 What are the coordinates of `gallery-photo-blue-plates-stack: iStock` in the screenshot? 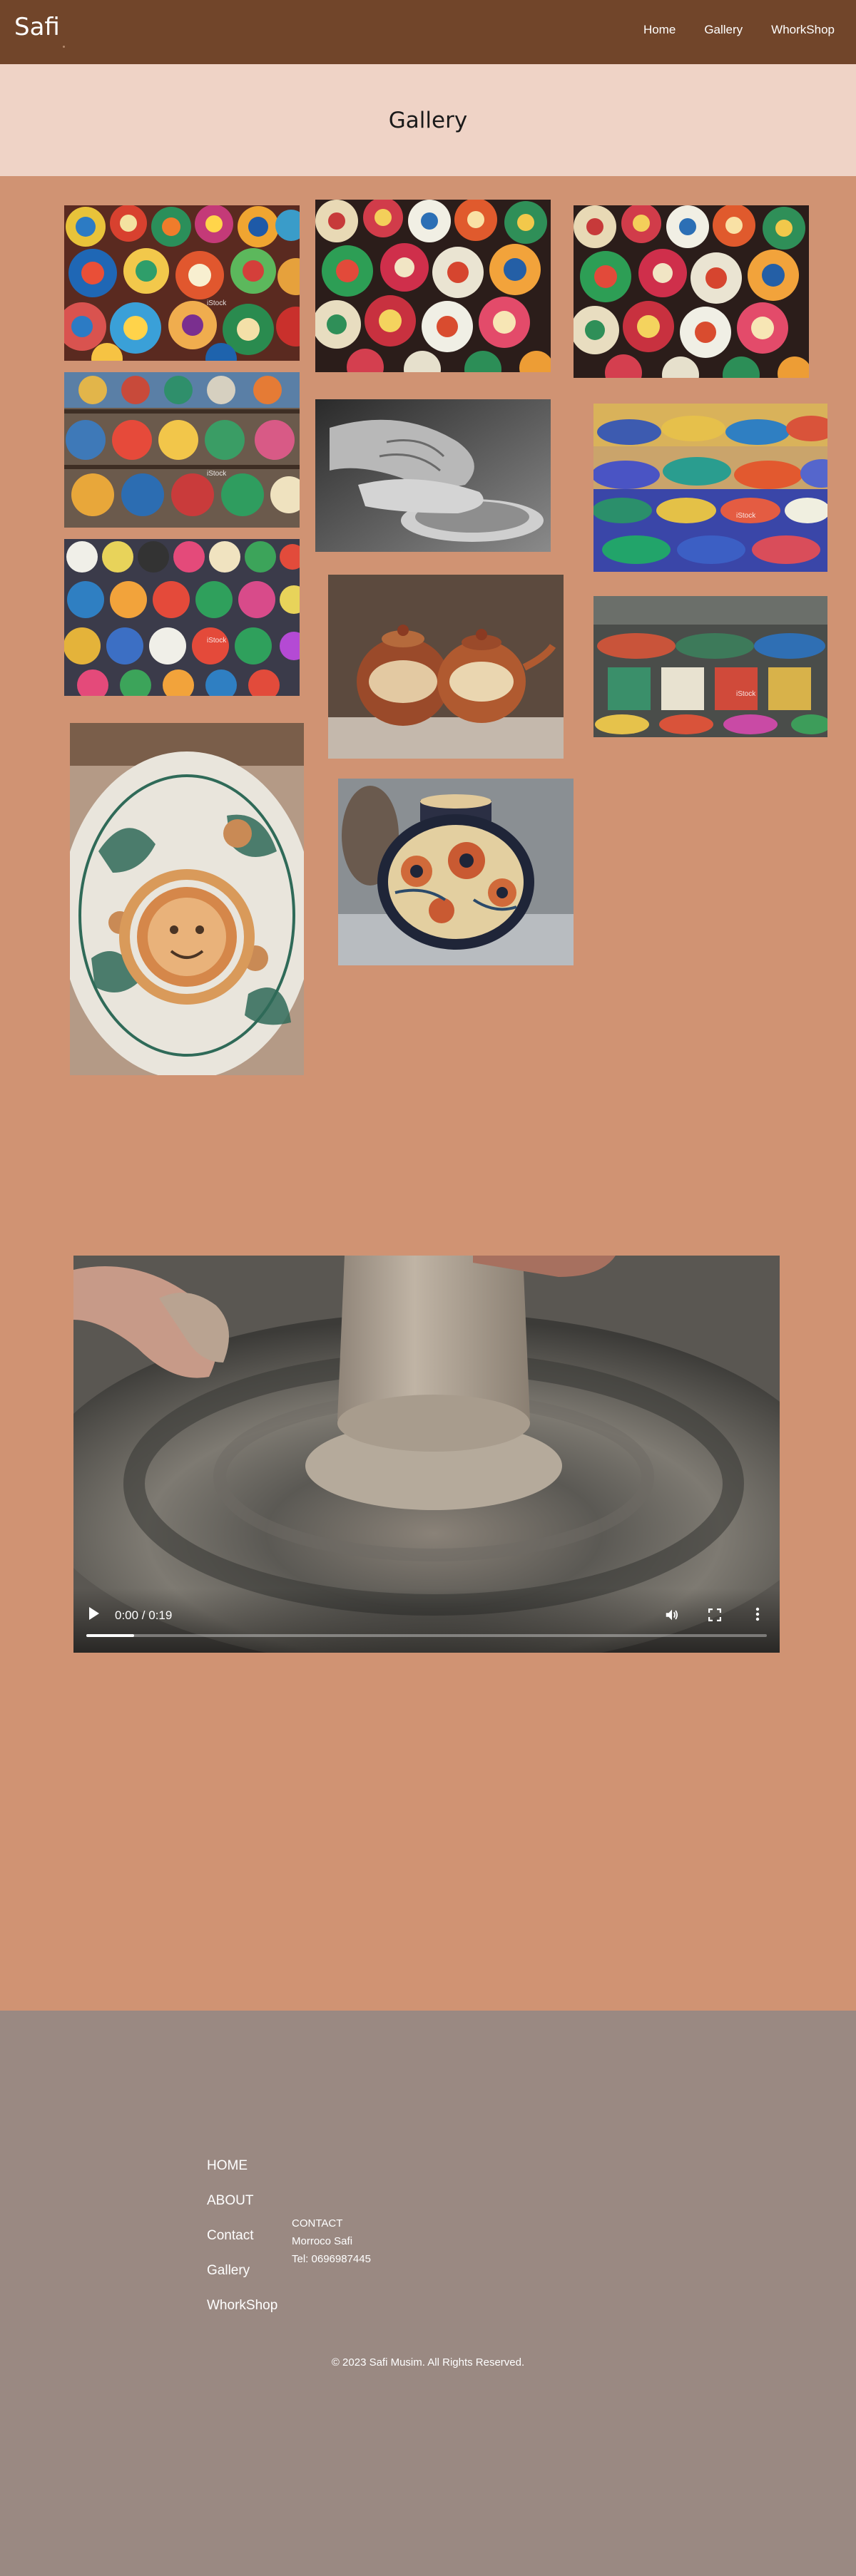 It's located at (710, 488).